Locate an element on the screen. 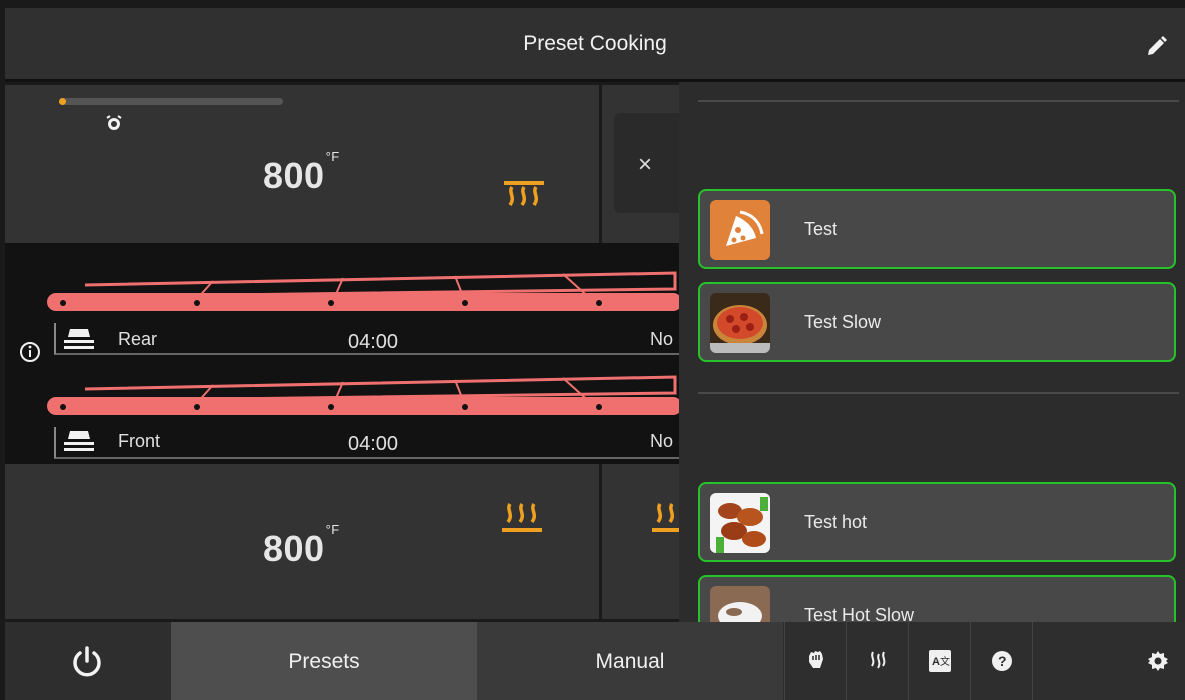  help-icon: ? is located at coordinates (1001, 661).